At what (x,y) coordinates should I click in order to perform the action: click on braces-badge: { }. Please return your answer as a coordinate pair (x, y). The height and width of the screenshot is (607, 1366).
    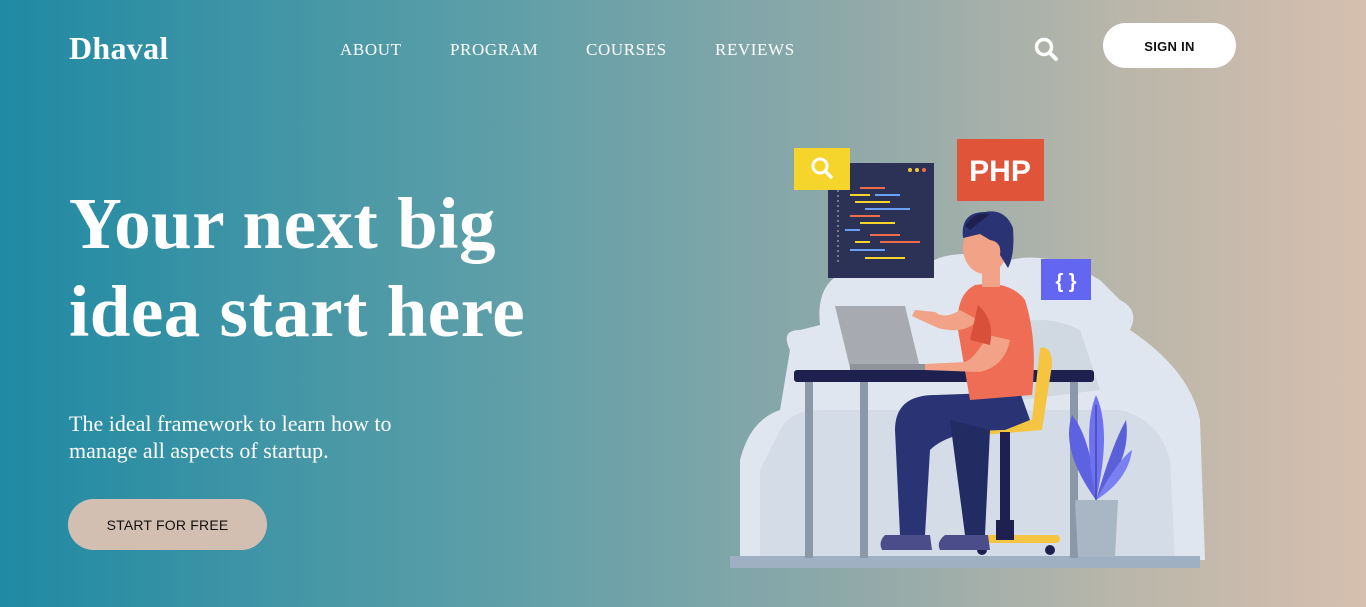
    Looking at the image, I should click on (1066, 279).